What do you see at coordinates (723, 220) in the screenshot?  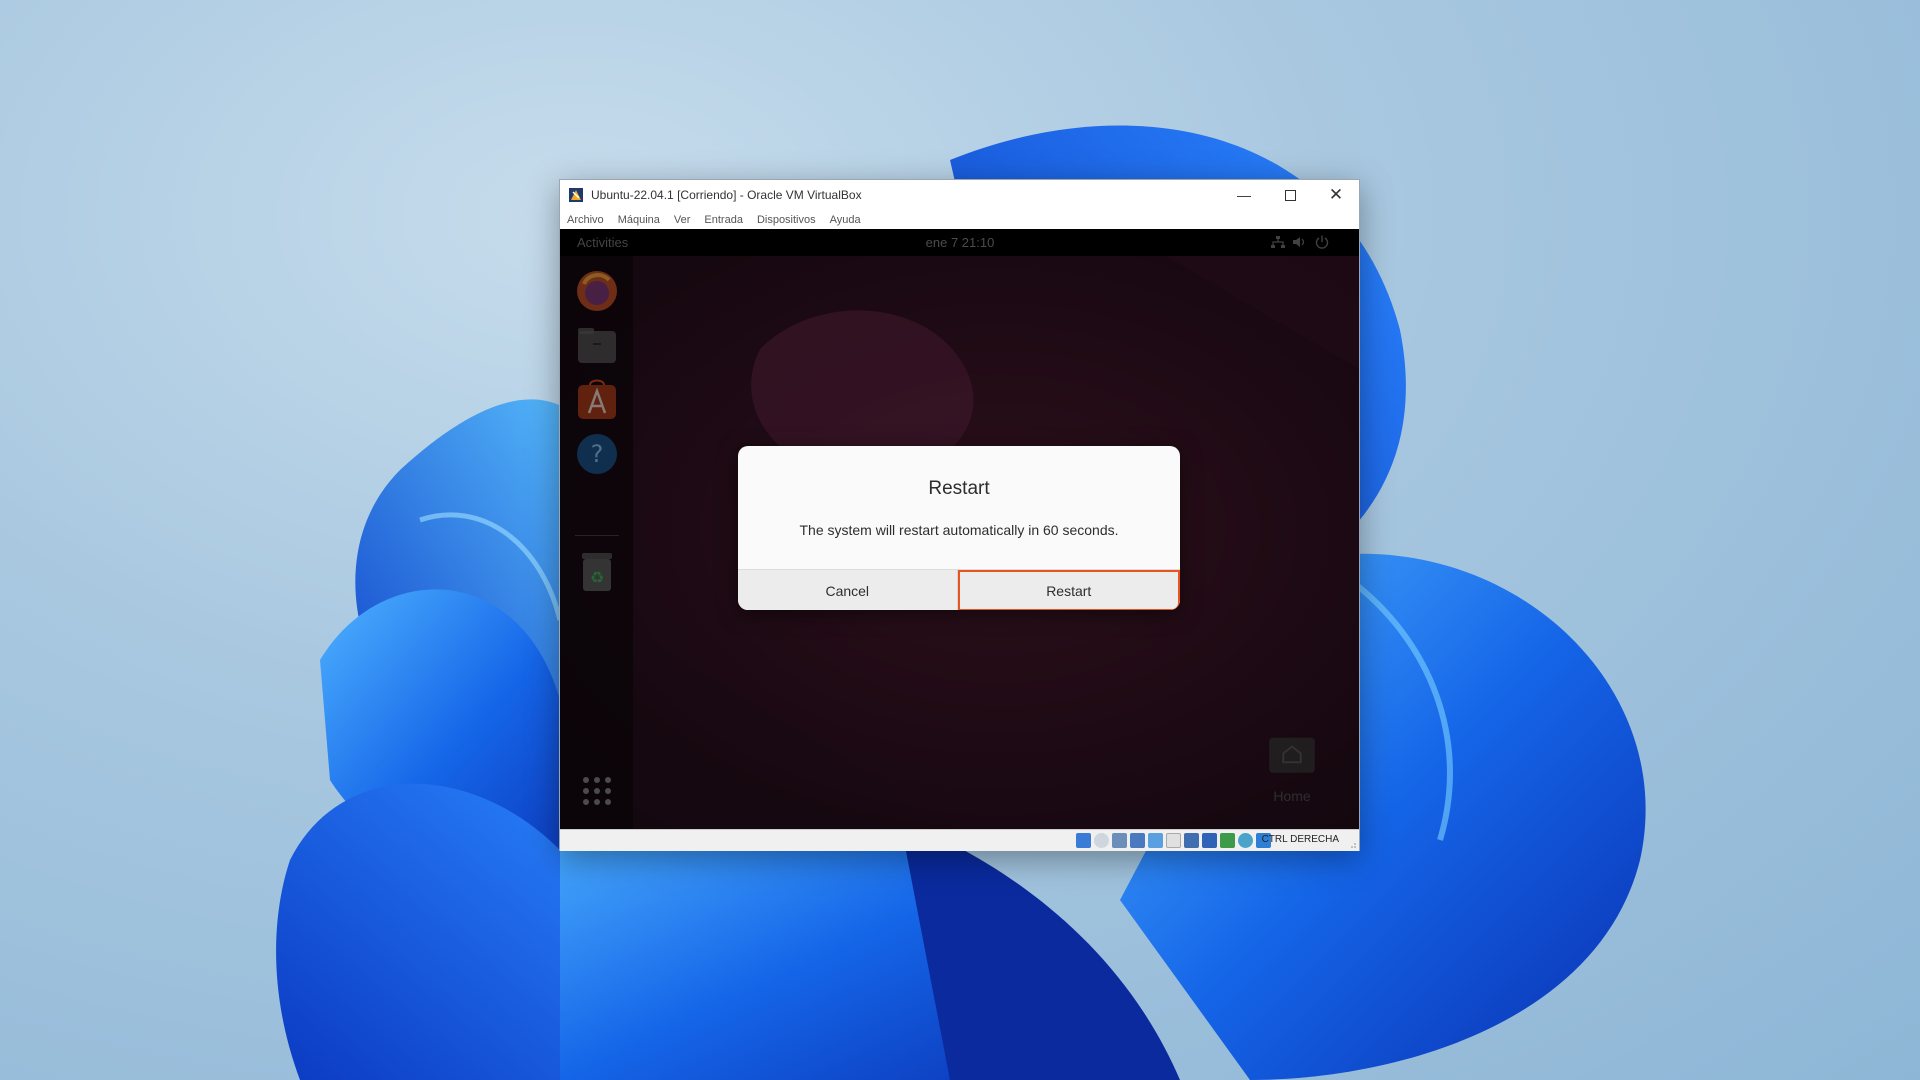 I see `menu-entrada: Entrada` at bounding box center [723, 220].